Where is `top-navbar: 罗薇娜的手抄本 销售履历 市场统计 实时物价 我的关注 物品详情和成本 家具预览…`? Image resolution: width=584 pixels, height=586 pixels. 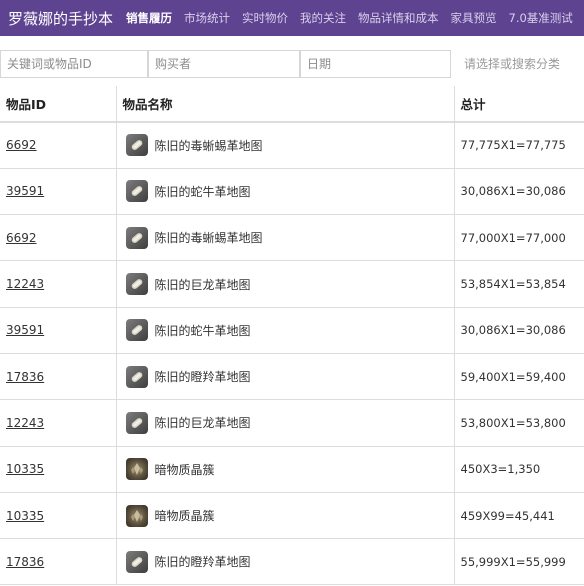 top-navbar: 罗薇娜的手抄本 销售履历 市场统计 实时物价 我的关注 物品详情和成本 家具预览… is located at coordinates (292, 18).